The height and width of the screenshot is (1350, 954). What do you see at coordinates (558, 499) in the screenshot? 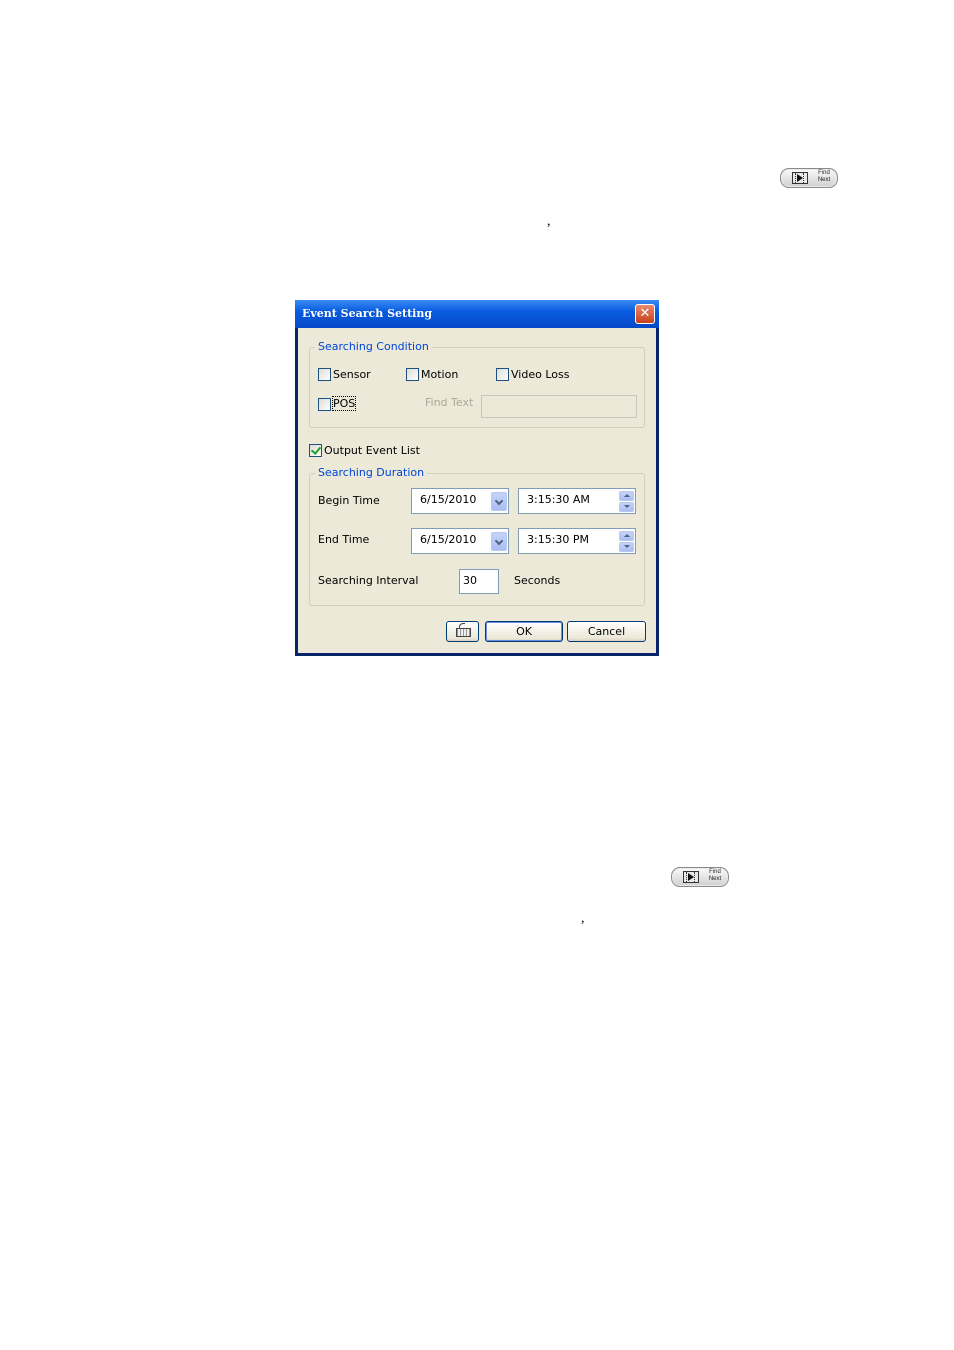
I see `begin-time-value: 3:15:30 AM` at bounding box center [558, 499].